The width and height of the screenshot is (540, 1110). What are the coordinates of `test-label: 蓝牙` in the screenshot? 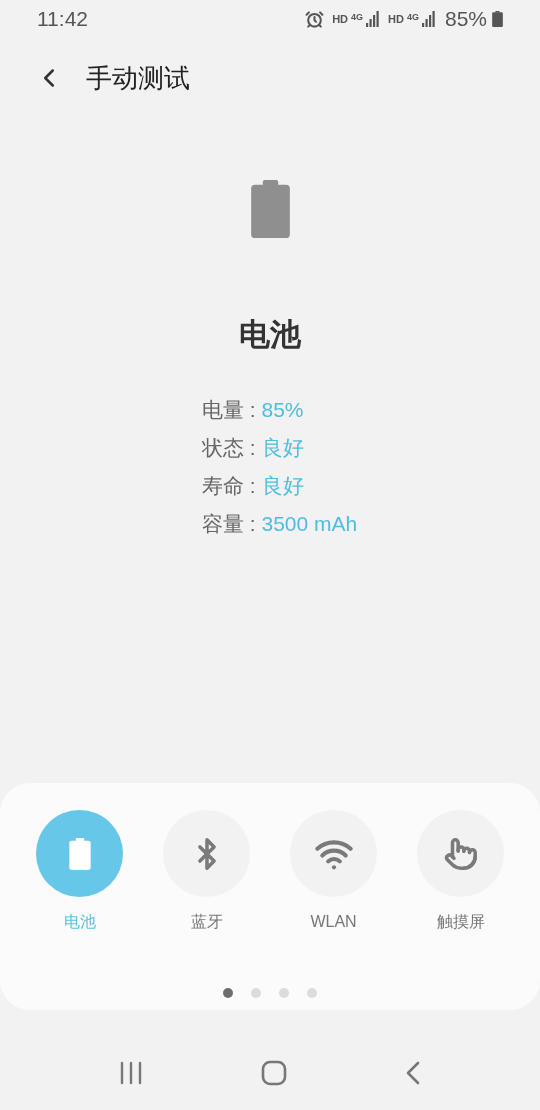 It's located at (206, 922).